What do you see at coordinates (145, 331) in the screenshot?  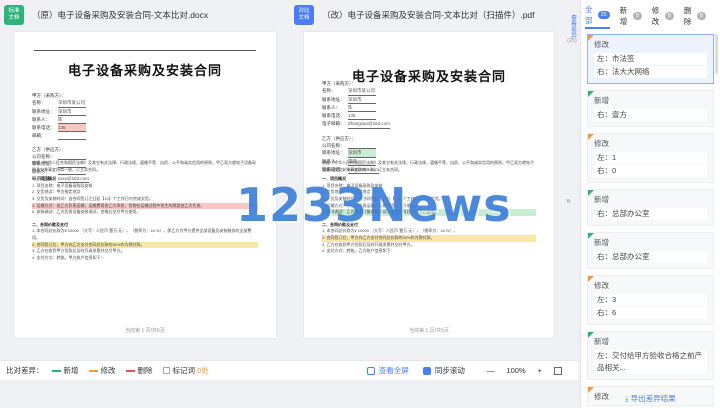 I see `left-page-number: 当前第 1 页/共5页` at bounding box center [145, 331].